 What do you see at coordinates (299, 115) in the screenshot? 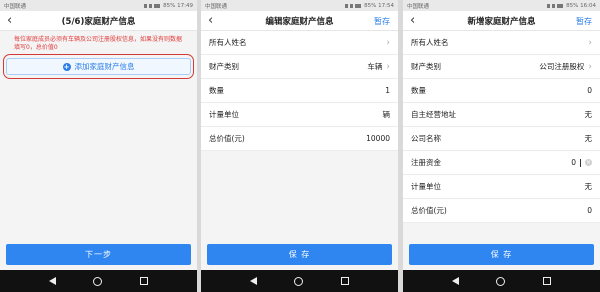
I see `form-row-unit: 计量单位 辆` at bounding box center [299, 115].